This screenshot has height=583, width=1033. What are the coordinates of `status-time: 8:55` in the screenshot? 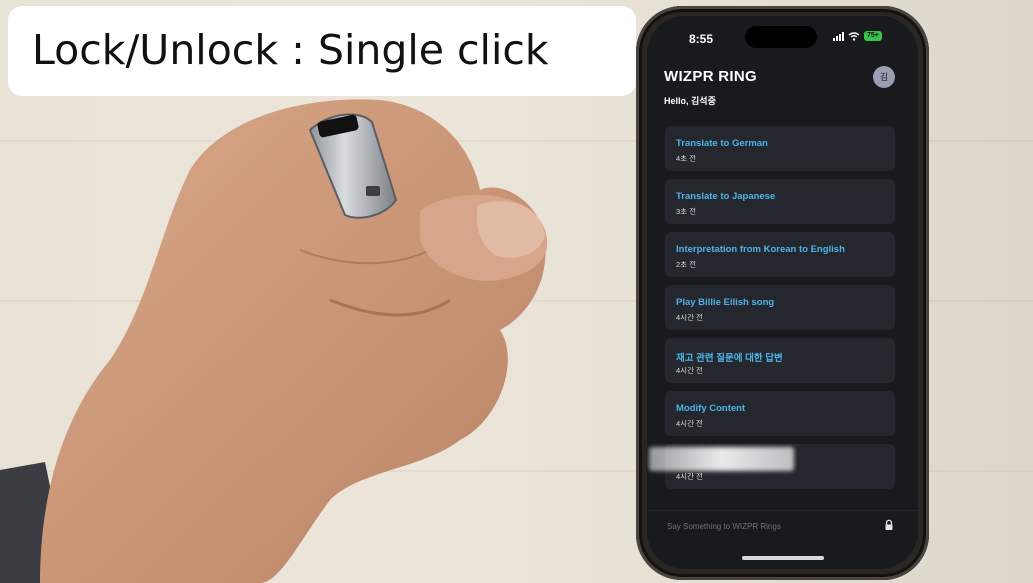 It's located at (701, 39).